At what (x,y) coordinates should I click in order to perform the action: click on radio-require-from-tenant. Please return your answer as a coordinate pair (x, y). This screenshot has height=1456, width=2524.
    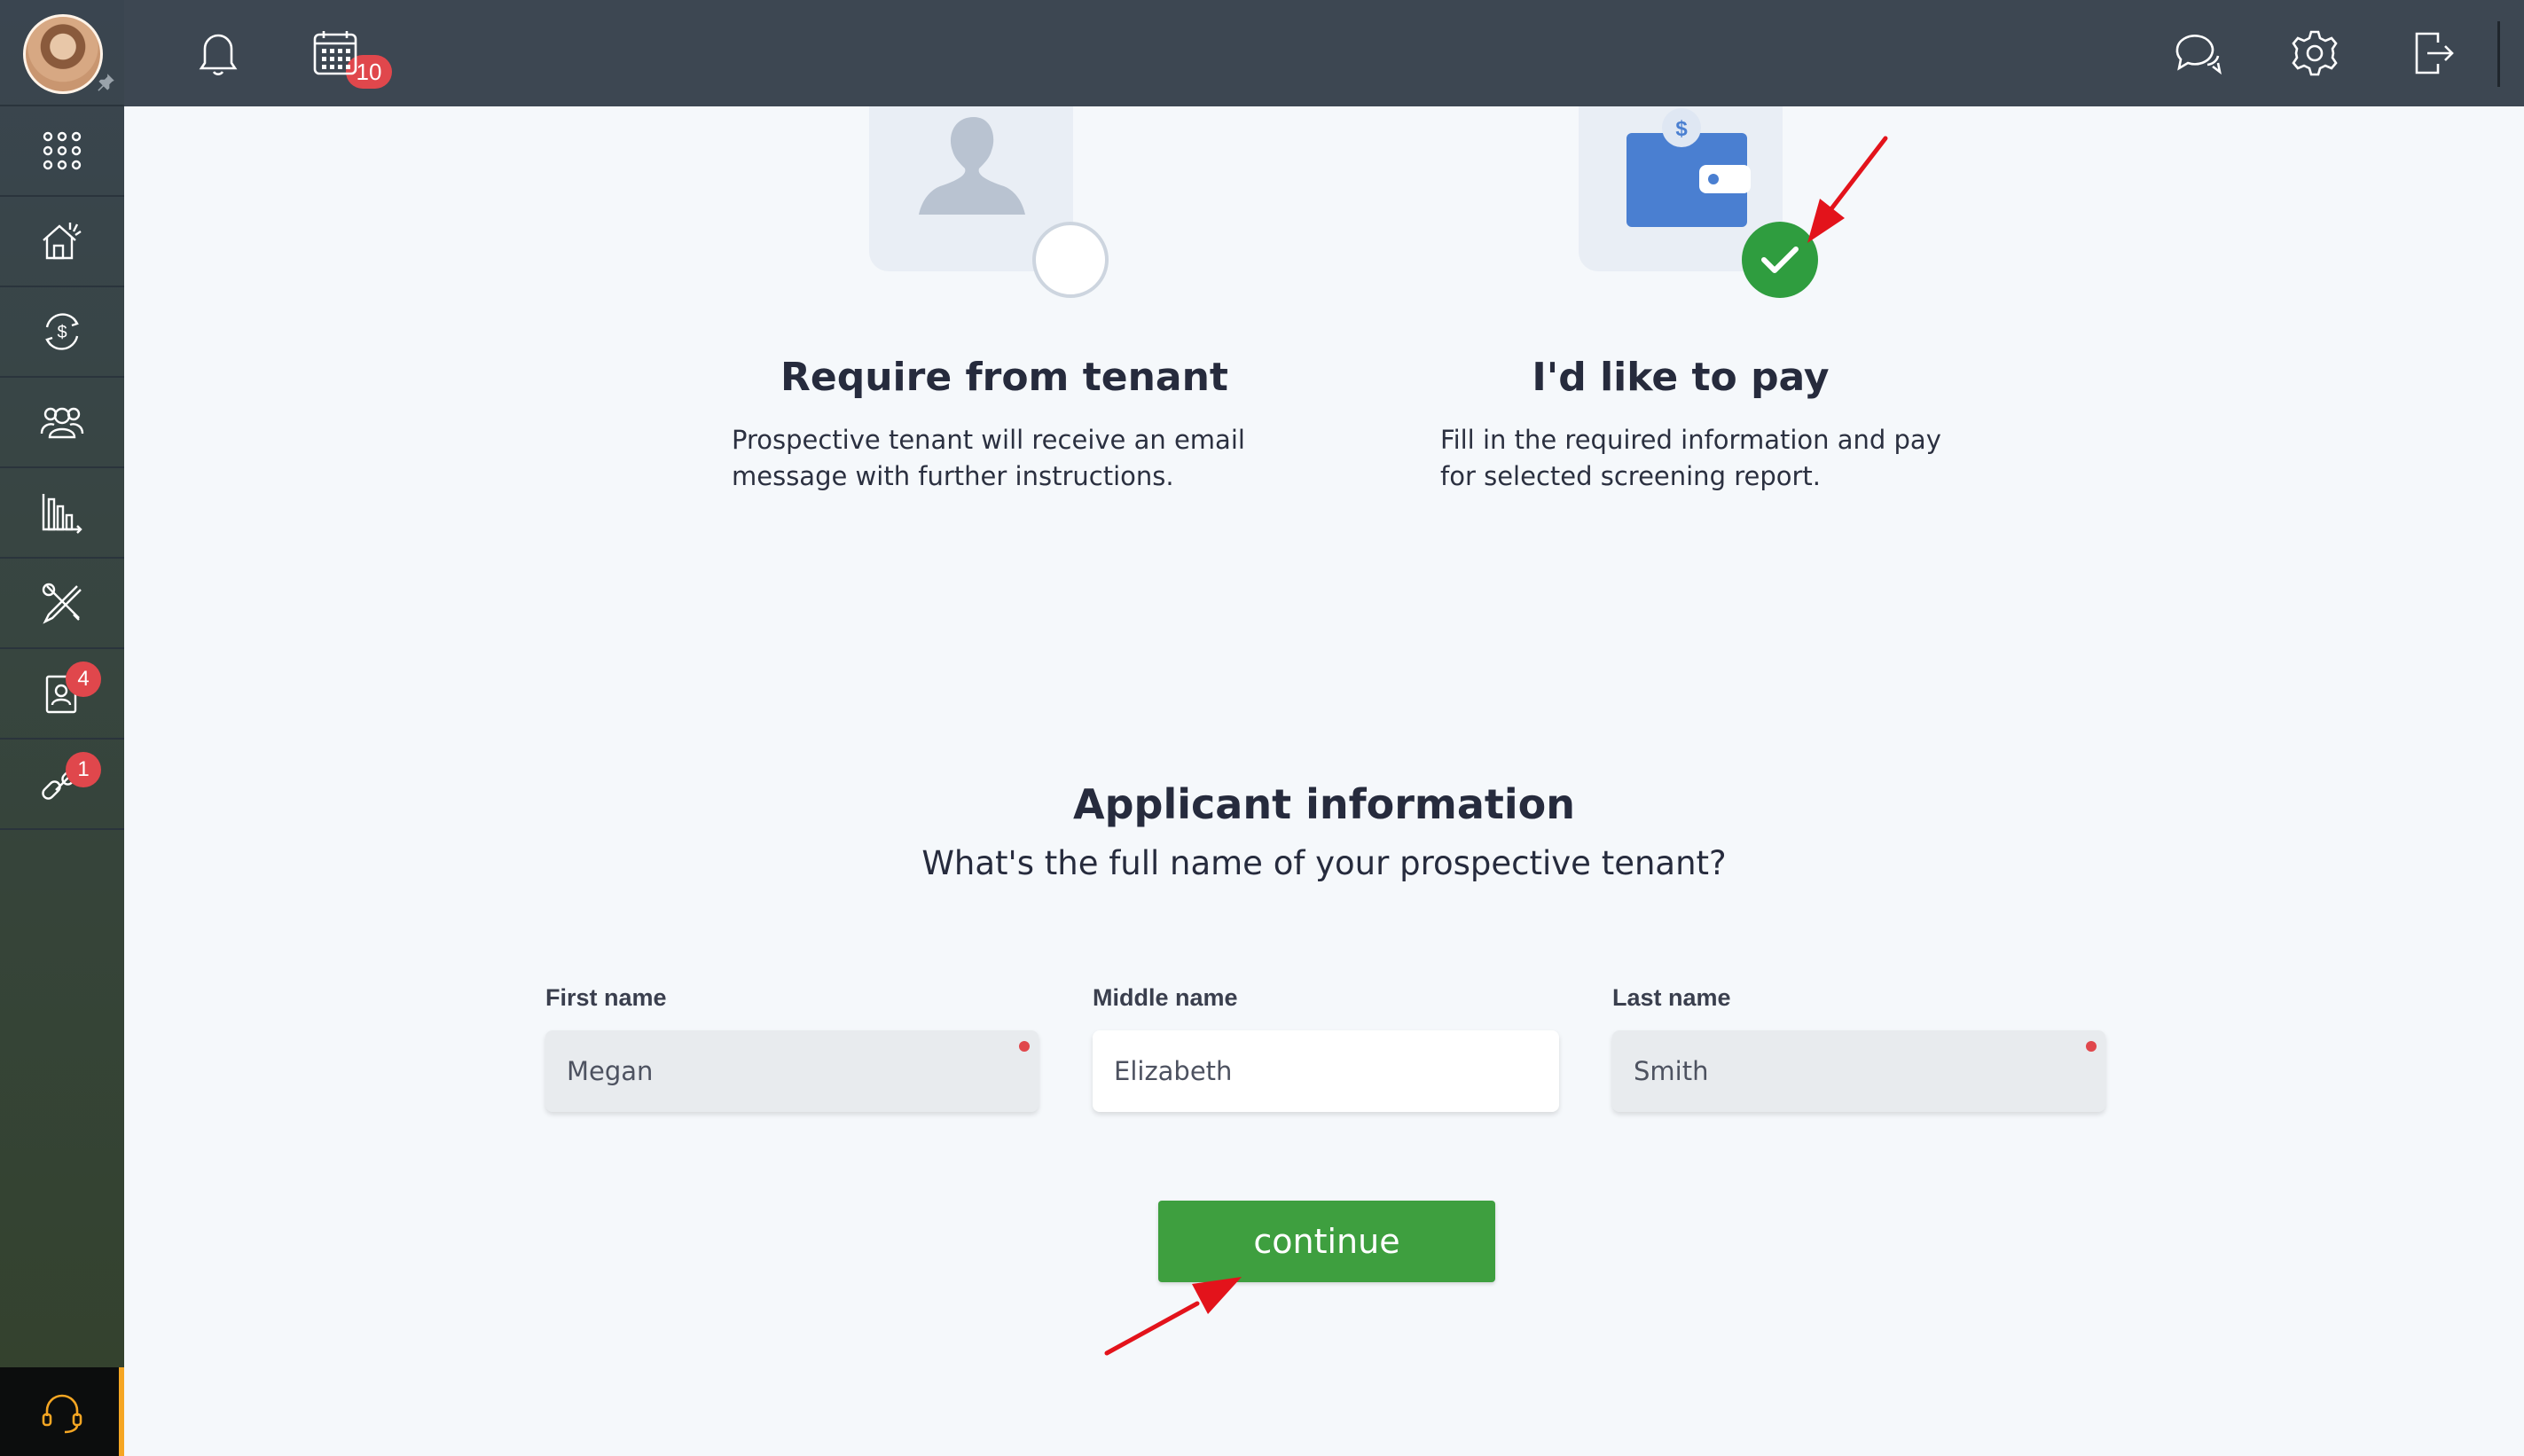
    Looking at the image, I should click on (1070, 260).